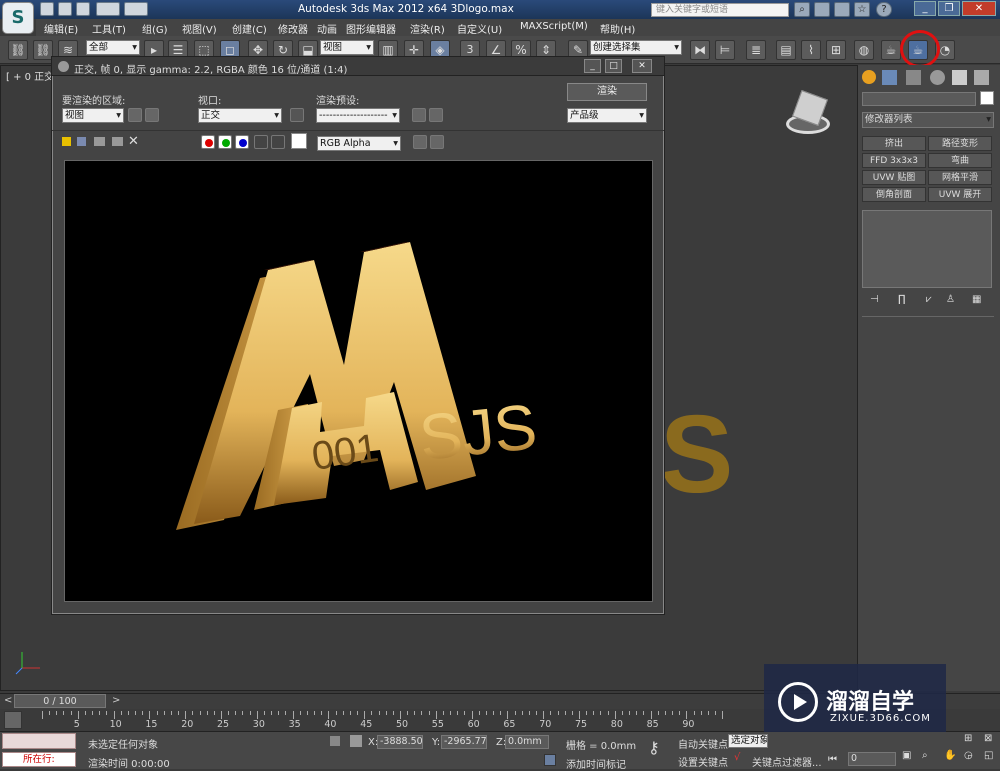 The height and width of the screenshot is (771, 1000). What do you see at coordinates (872, 759) in the screenshot?
I see `current-frame-field: 0` at bounding box center [872, 759].